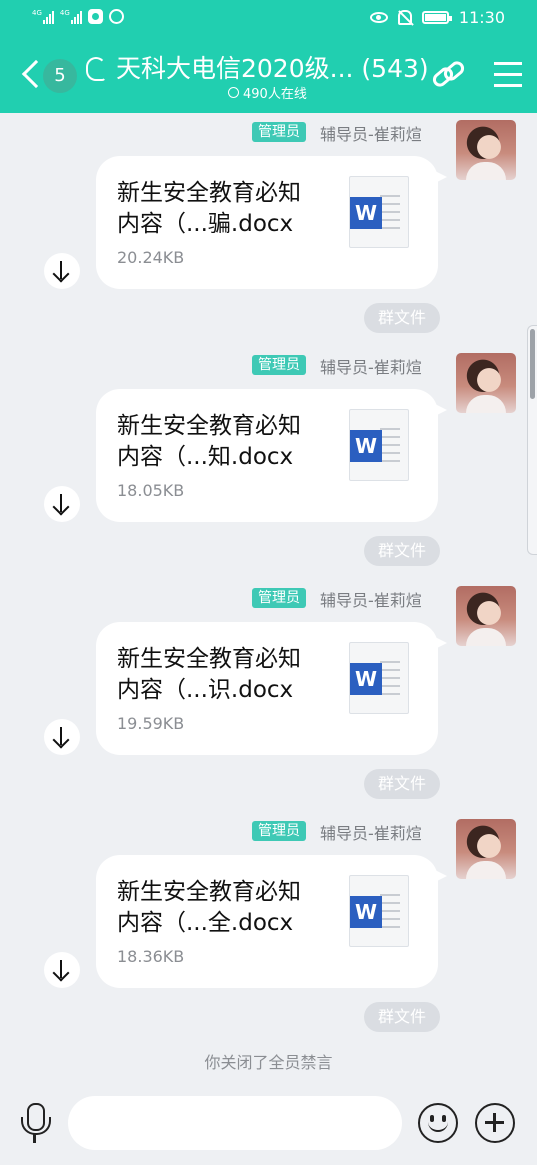  I want to click on check-circle-icon, so click(233, 92).